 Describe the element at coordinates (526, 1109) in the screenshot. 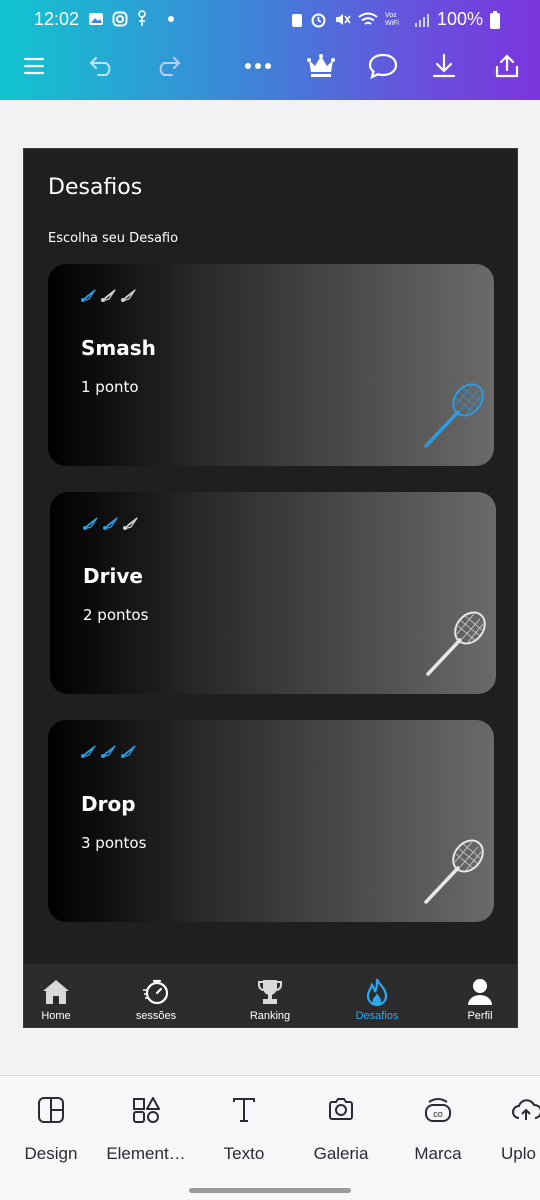

I see `upload-cloud-icon` at that location.